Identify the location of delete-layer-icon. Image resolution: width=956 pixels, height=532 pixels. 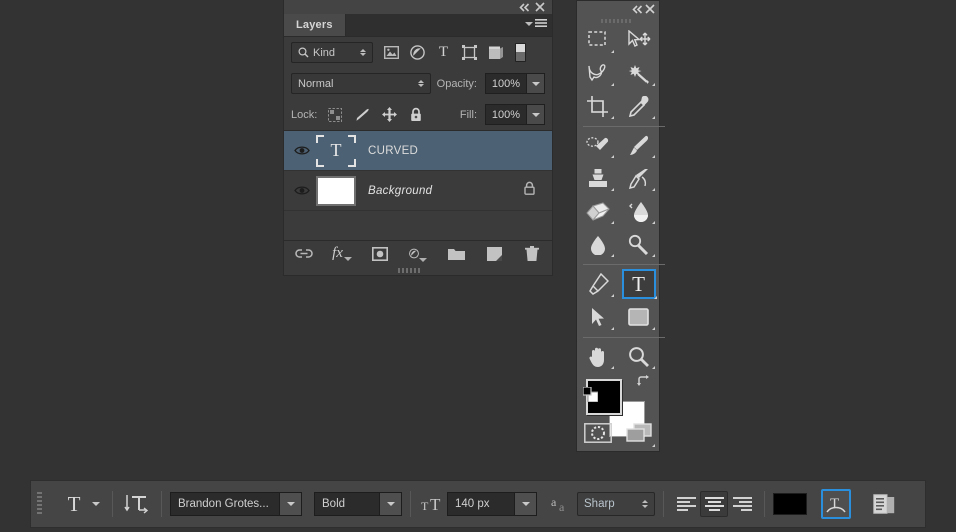
(532, 254).